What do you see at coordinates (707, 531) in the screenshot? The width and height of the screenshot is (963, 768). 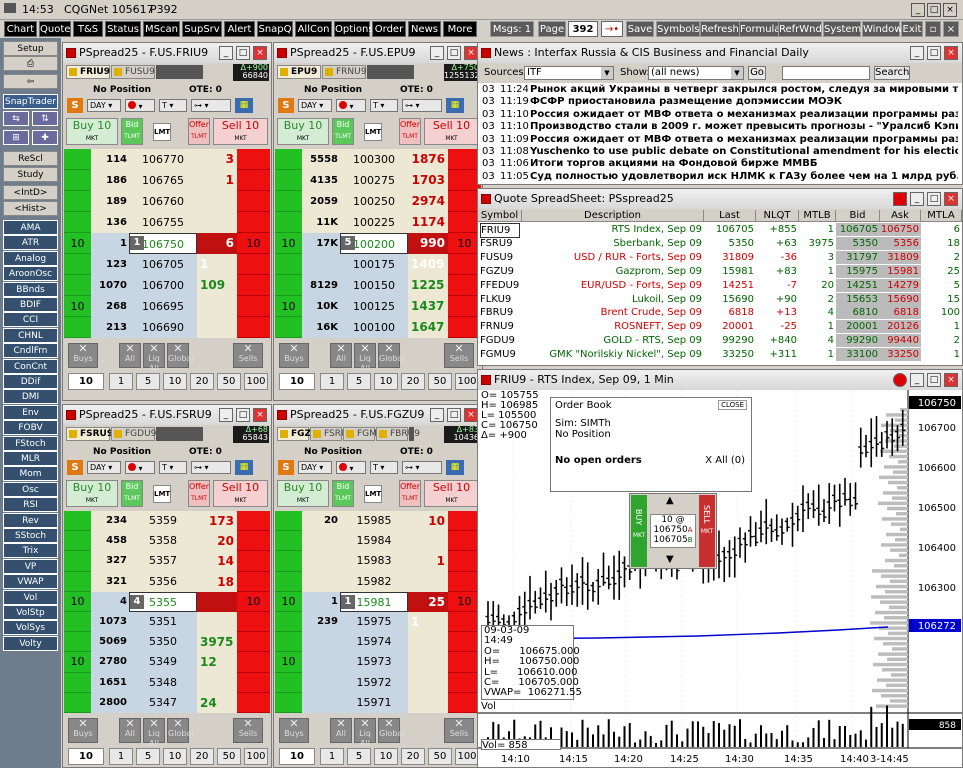 I see `chart-sell-button: SELL MKT` at bounding box center [707, 531].